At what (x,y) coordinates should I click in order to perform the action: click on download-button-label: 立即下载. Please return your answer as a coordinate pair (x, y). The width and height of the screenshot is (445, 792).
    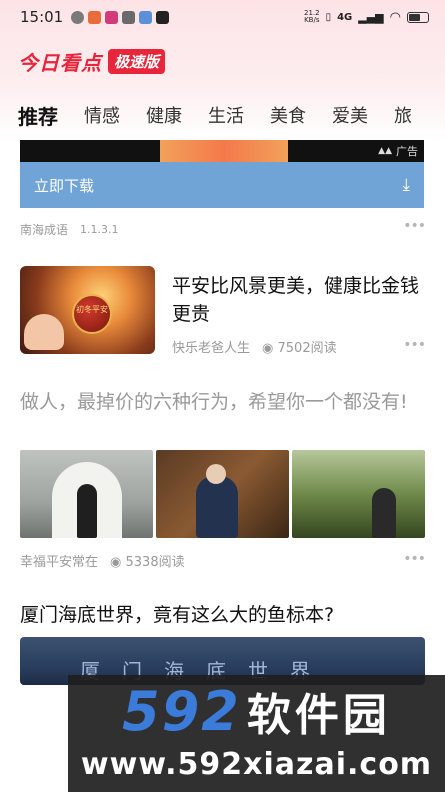
    Looking at the image, I should click on (64, 185).